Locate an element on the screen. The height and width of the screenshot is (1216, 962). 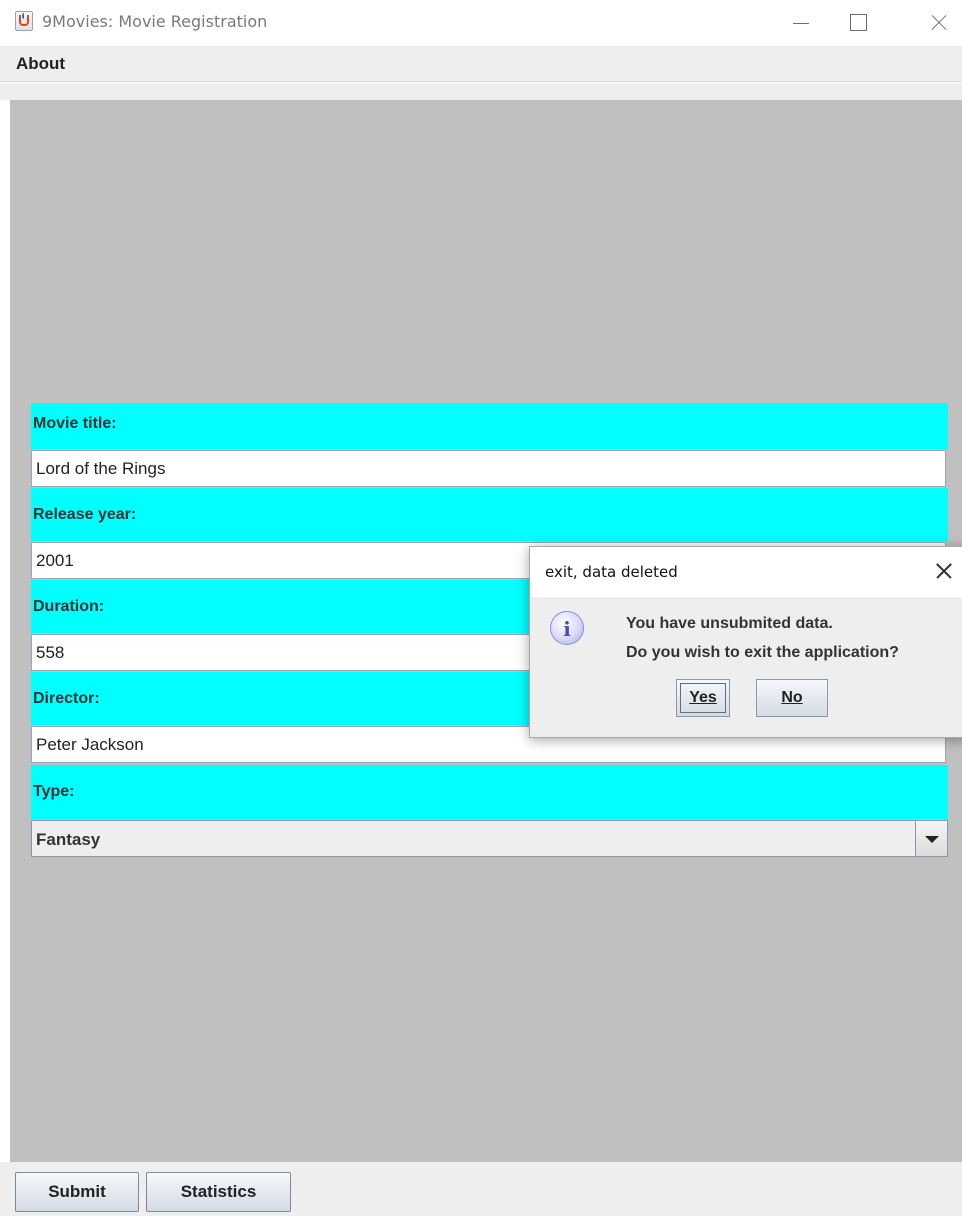
director-label: Director: is located at coordinates (66, 698).